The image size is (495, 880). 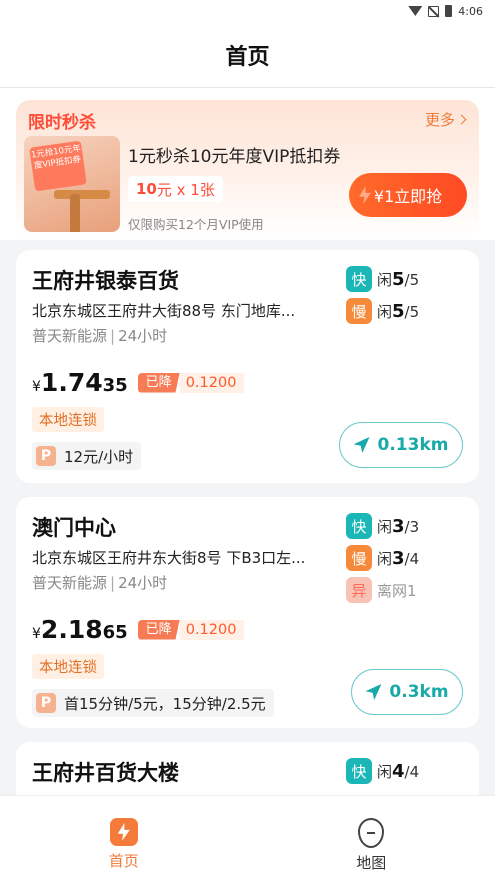 I want to click on status-time: 4:06, so click(x=470, y=11).